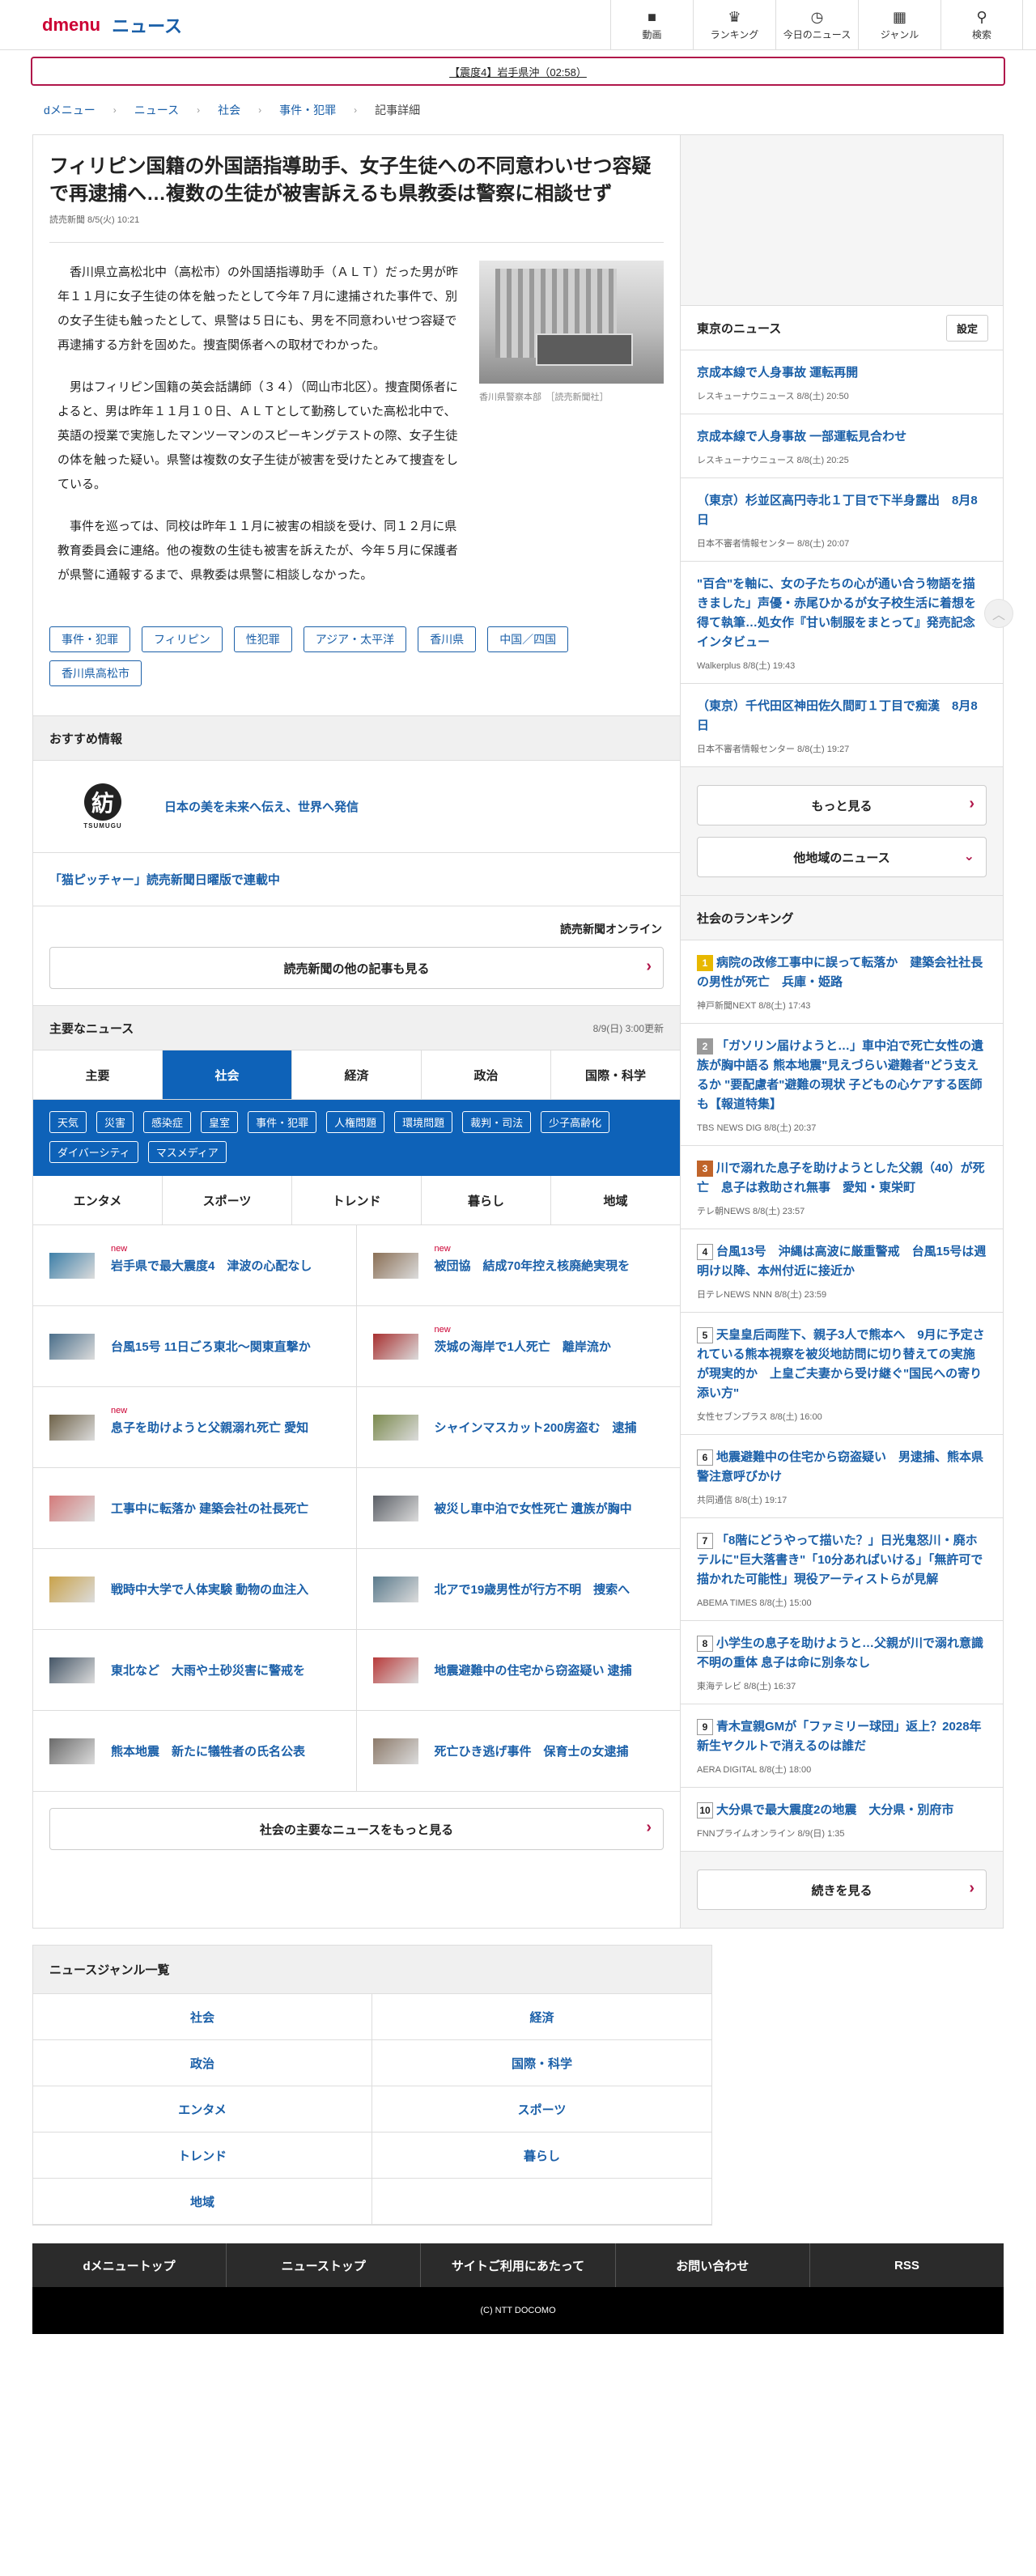 Image resolution: width=1036 pixels, height=2576 pixels. I want to click on tokyo-more-button: もっと見る ›, so click(842, 805).